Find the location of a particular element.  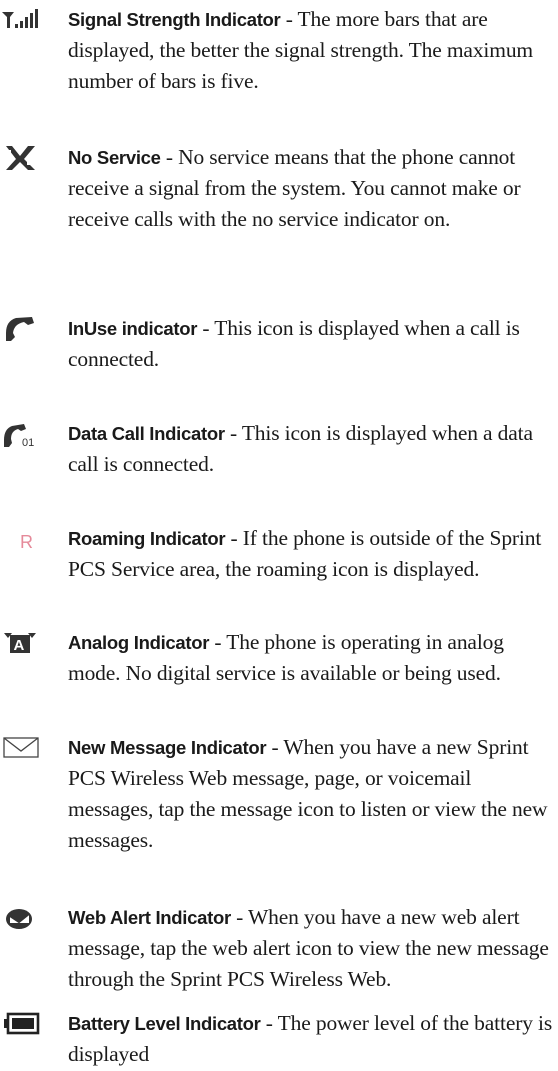

analog-icon: A is located at coordinates (21, 642).